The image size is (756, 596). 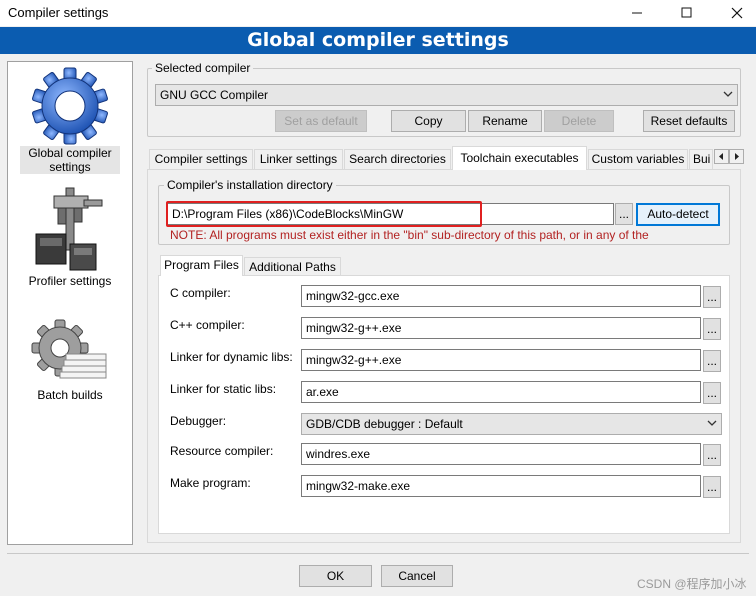 What do you see at coordinates (501, 296) in the screenshot?
I see `program-input: mingw32-gcc.exe` at bounding box center [501, 296].